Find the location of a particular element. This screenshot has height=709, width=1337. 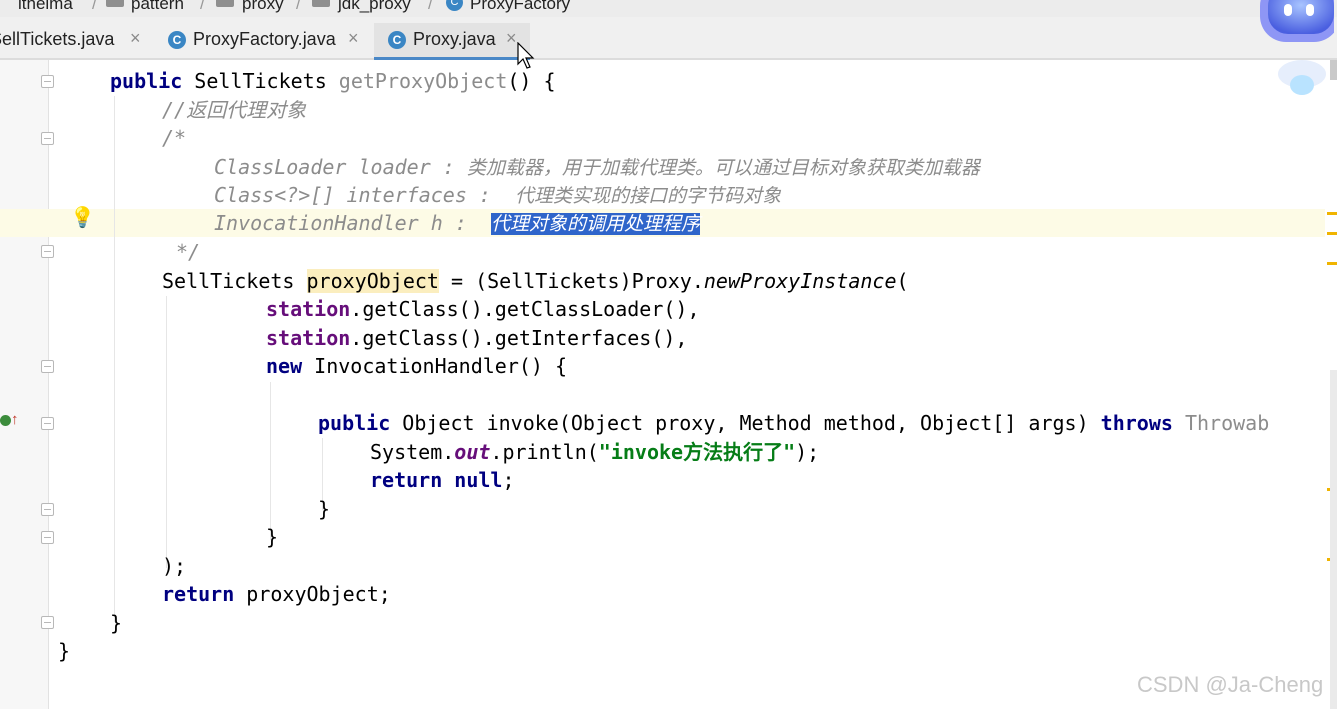

code-text: .println( is located at coordinates (544, 452).